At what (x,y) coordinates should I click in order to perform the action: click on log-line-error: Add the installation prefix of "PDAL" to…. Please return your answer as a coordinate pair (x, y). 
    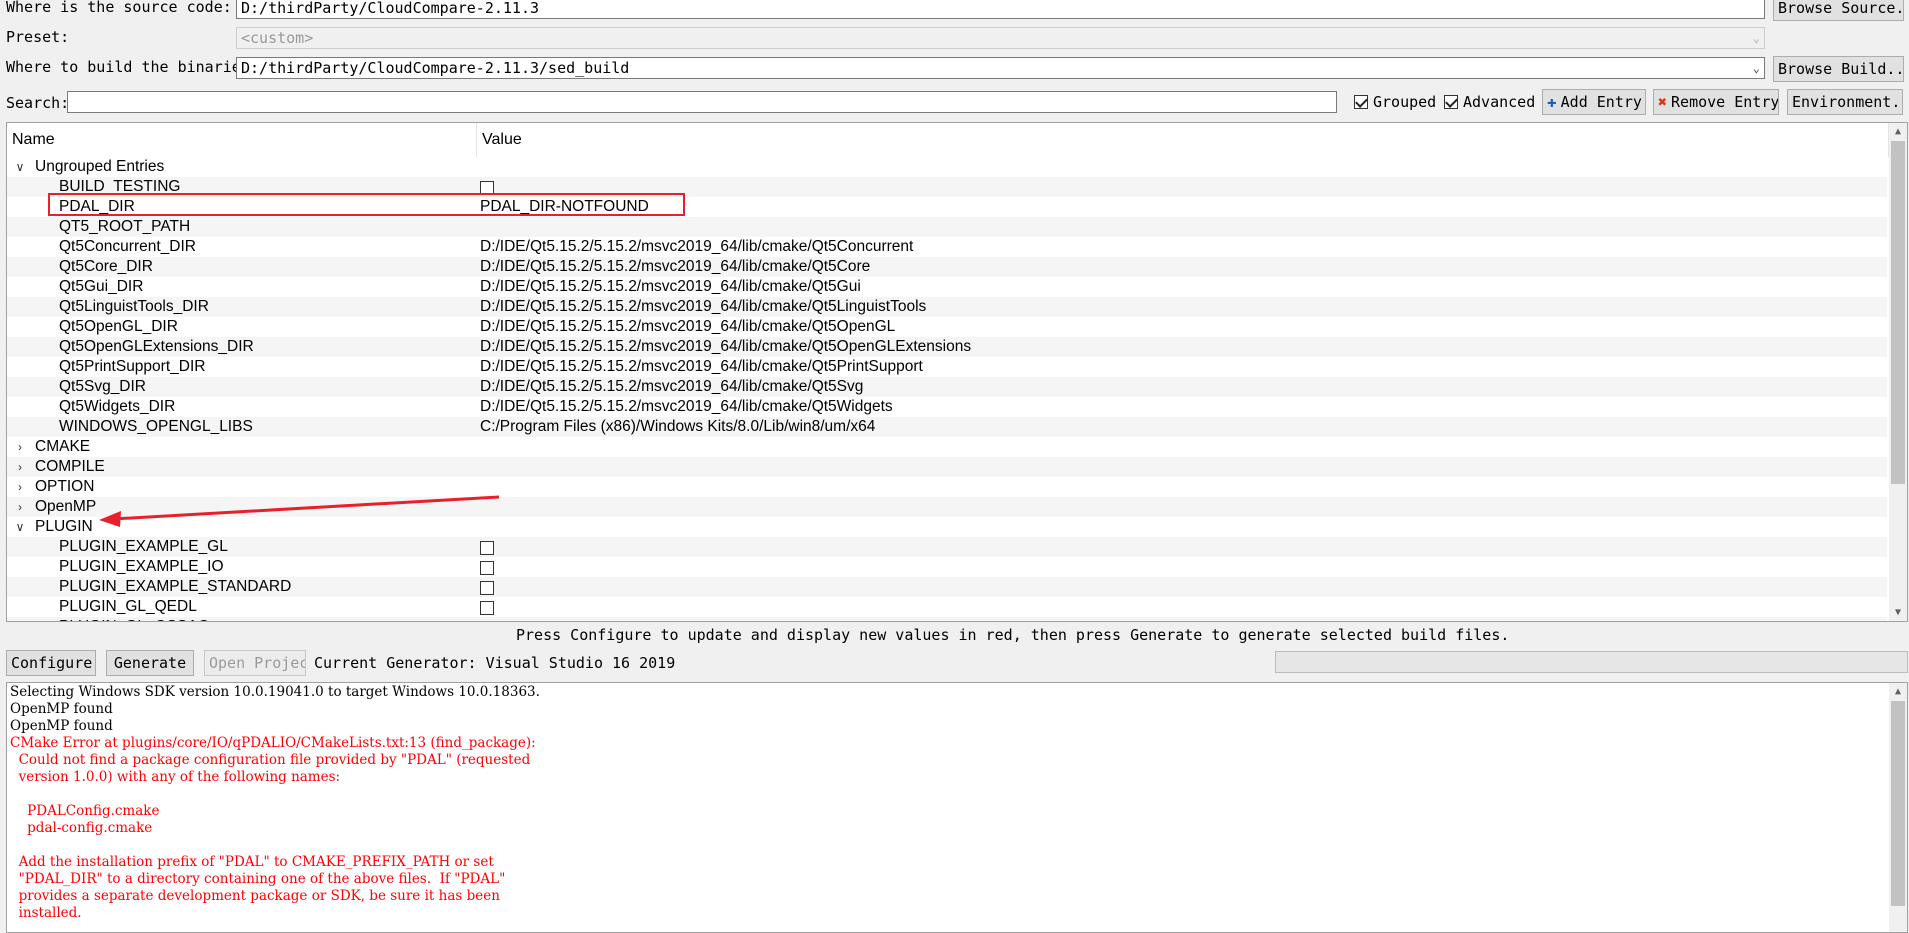
    Looking at the image, I should click on (252, 862).